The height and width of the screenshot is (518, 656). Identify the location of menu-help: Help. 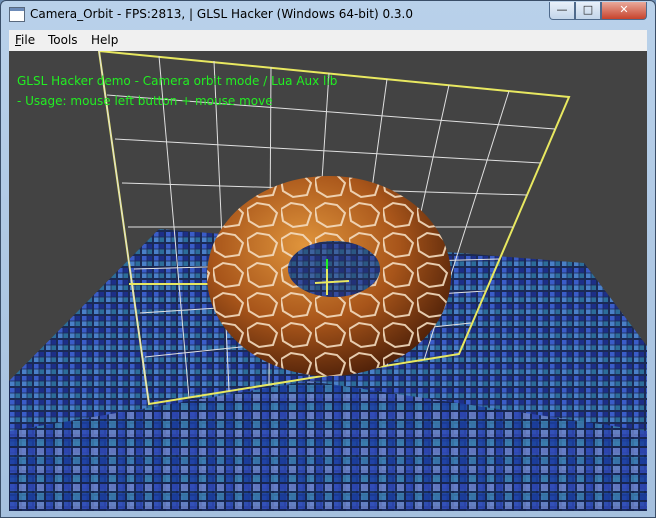
(104, 40).